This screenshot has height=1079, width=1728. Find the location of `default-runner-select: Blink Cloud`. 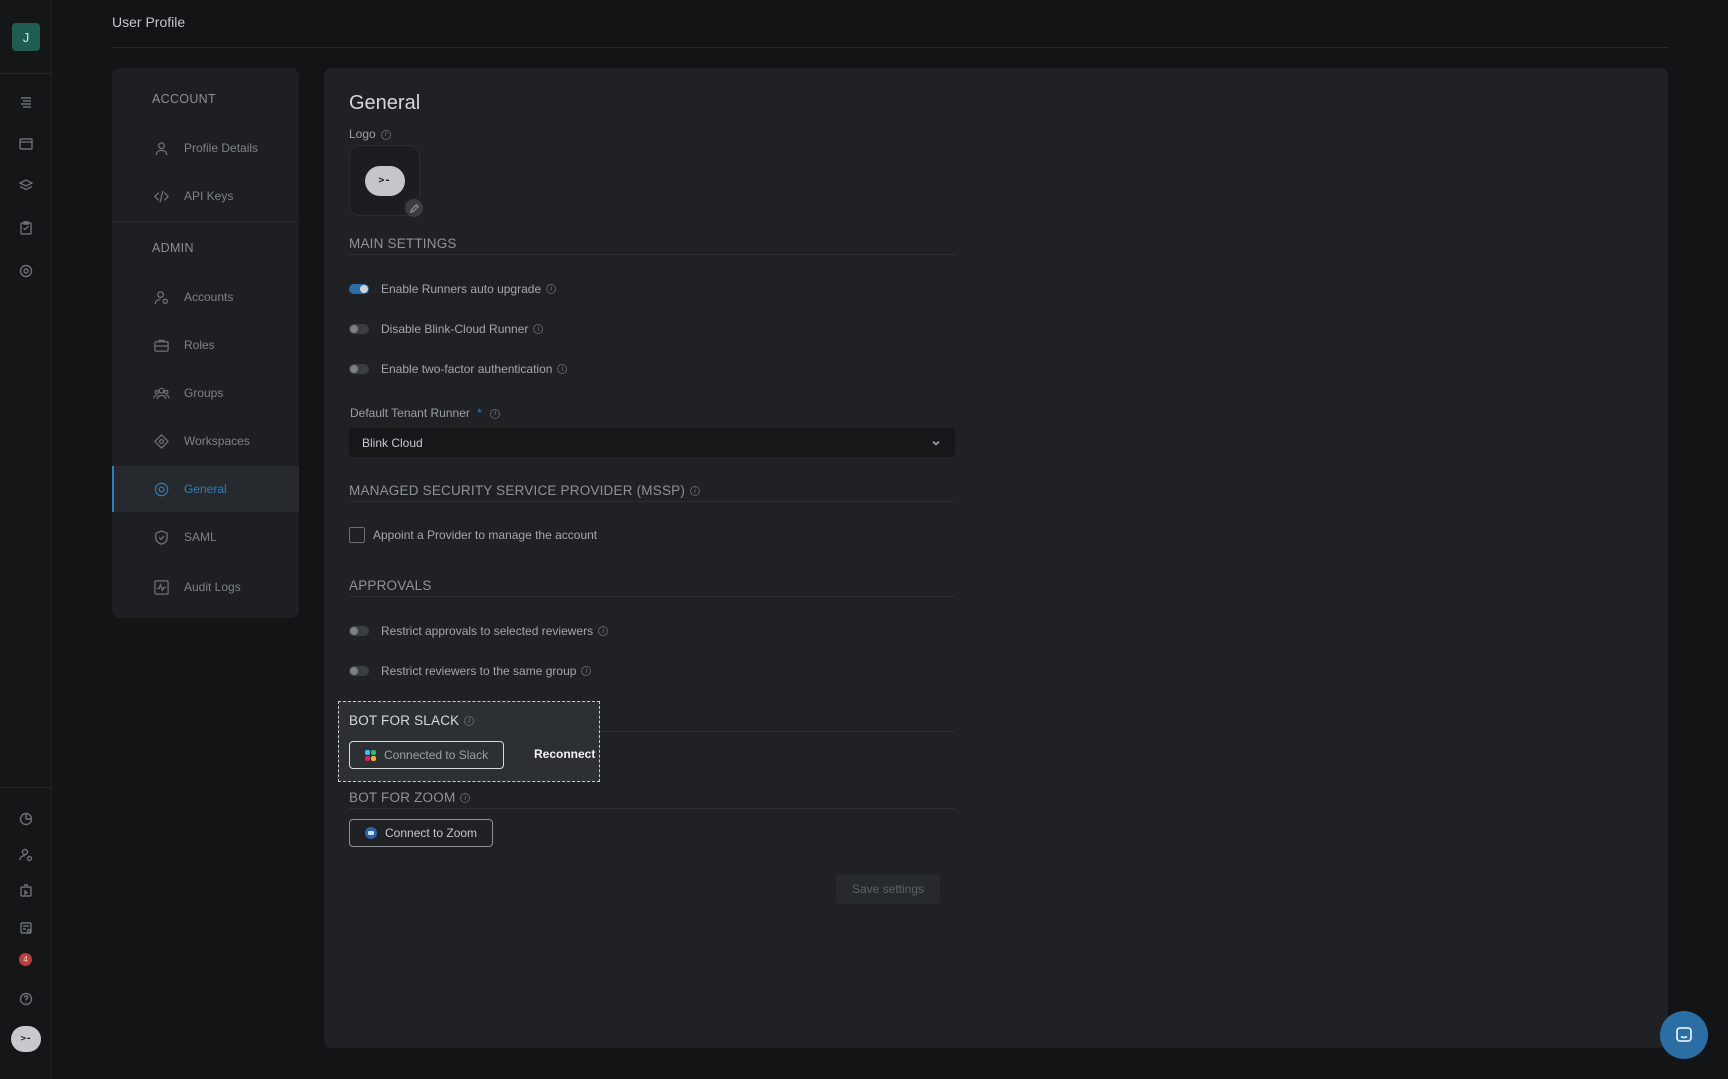

default-runner-select: Blink Cloud is located at coordinates (652, 442).